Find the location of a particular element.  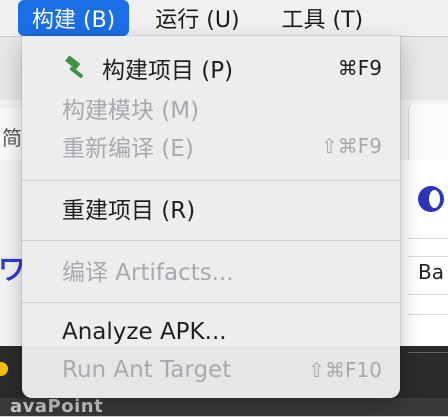

hammer-icon is located at coordinates (77, 67).